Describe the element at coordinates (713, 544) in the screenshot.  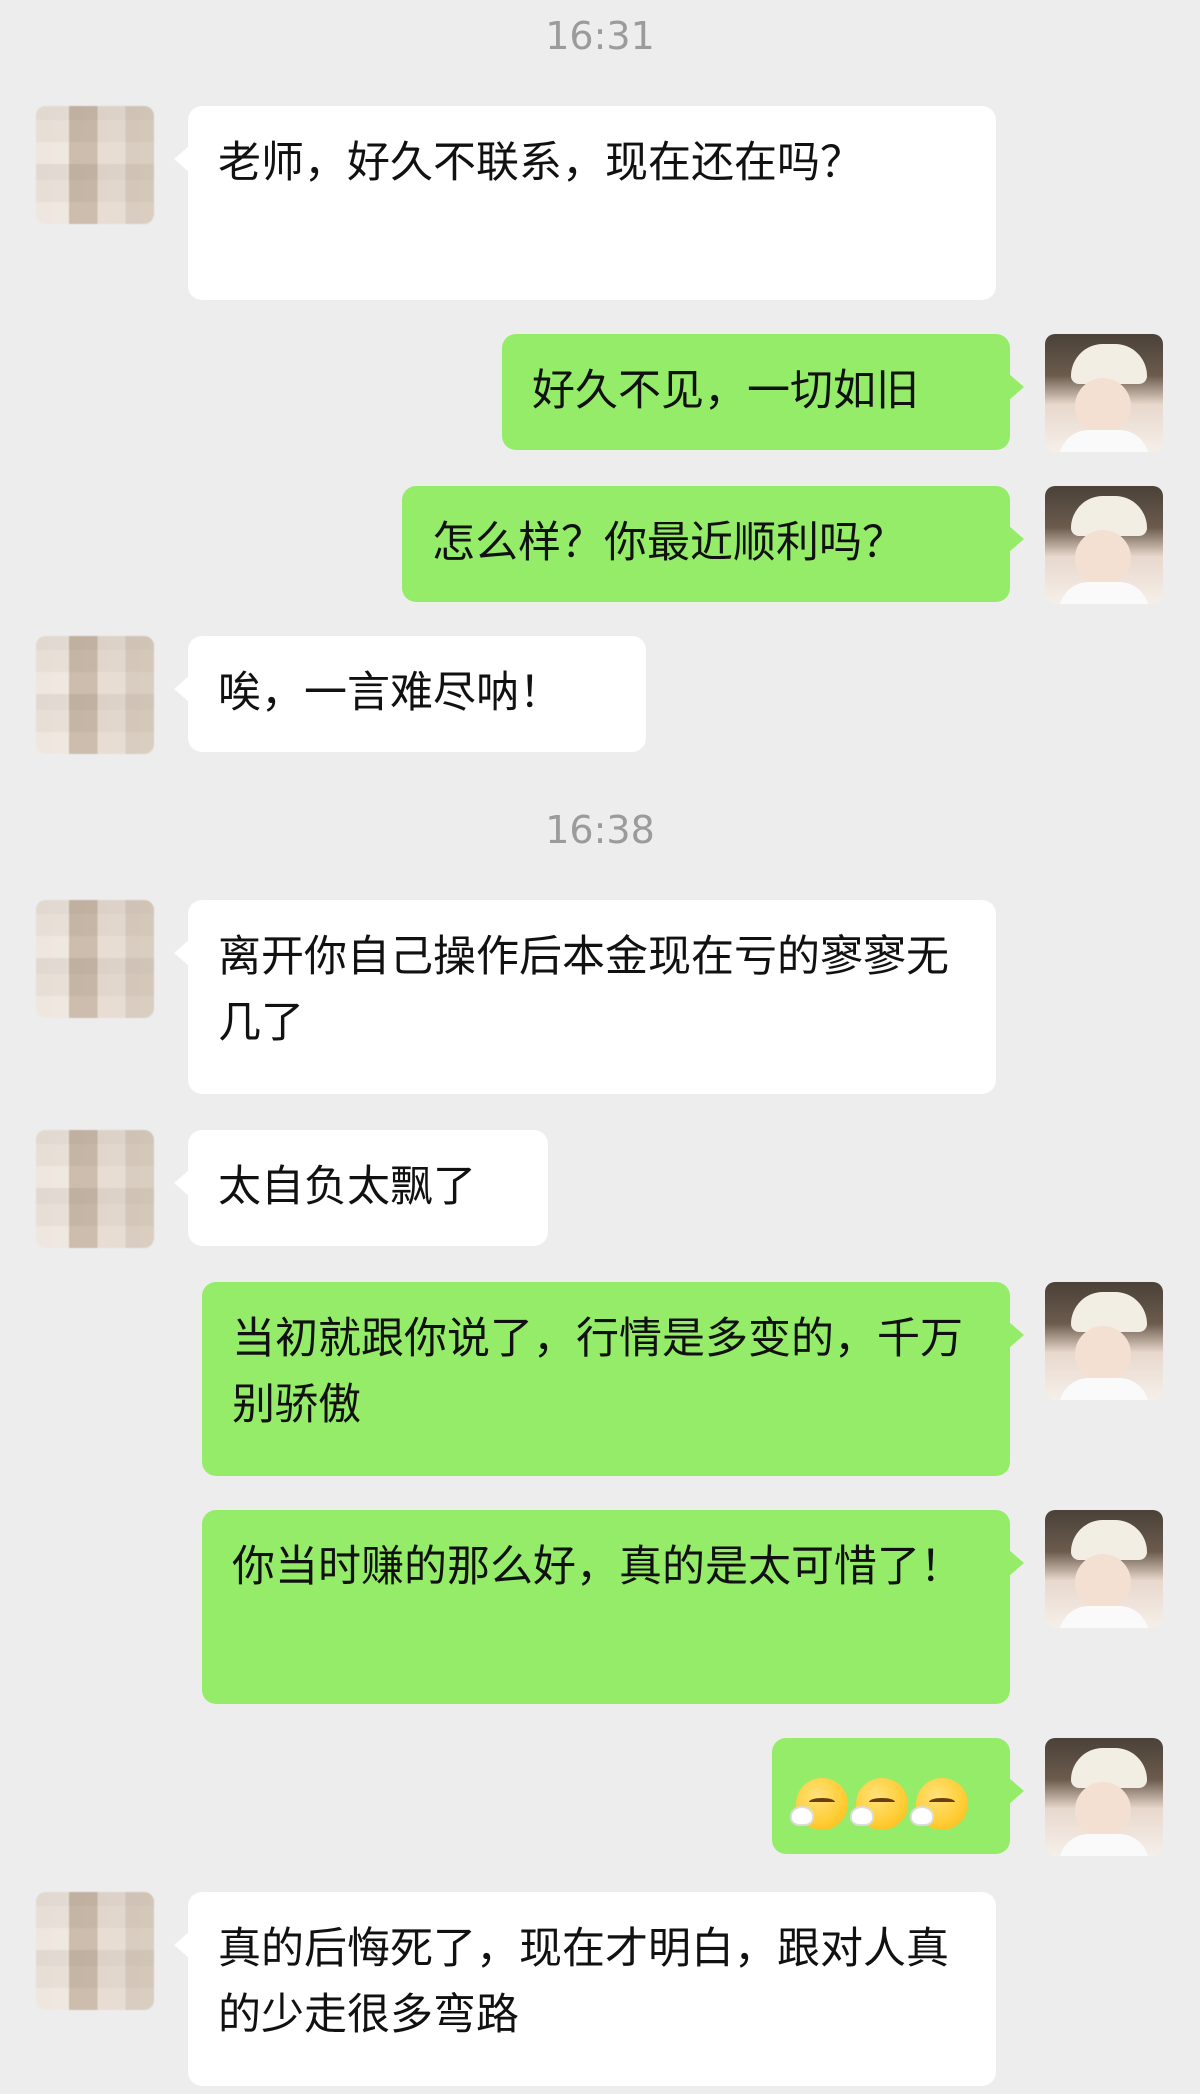
I see `message-bubble: 怎么样？你最近顺利吗？` at that location.